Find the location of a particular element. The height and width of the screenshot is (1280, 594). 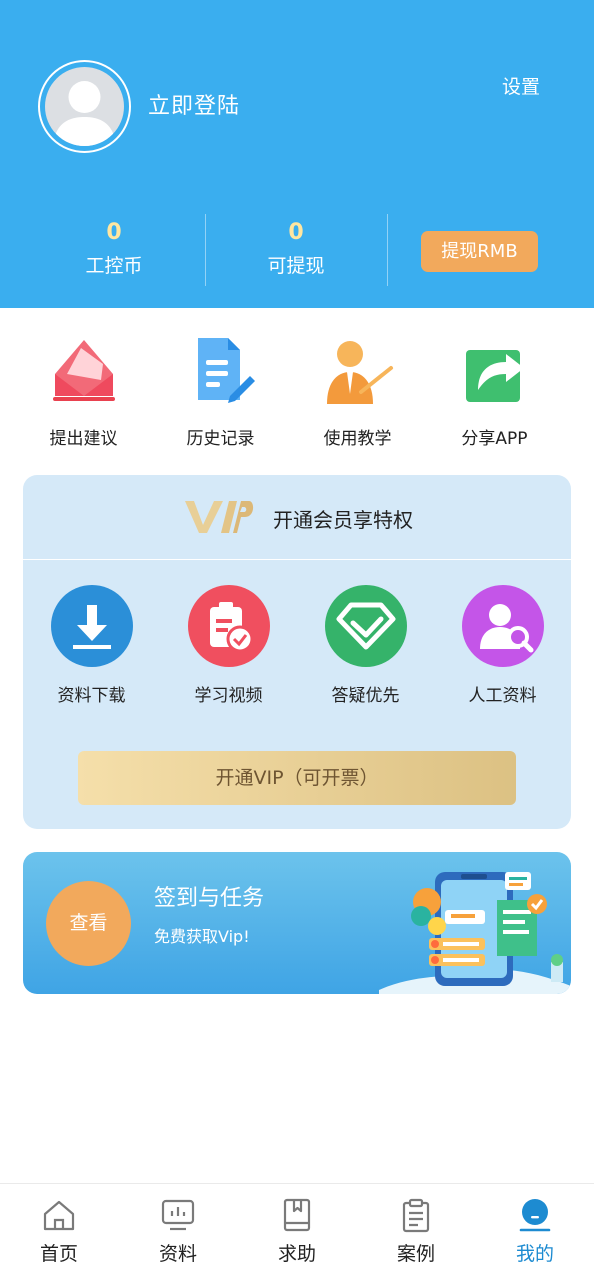

vip-benefit-label: 人工资料 is located at coordinates (502, 696).